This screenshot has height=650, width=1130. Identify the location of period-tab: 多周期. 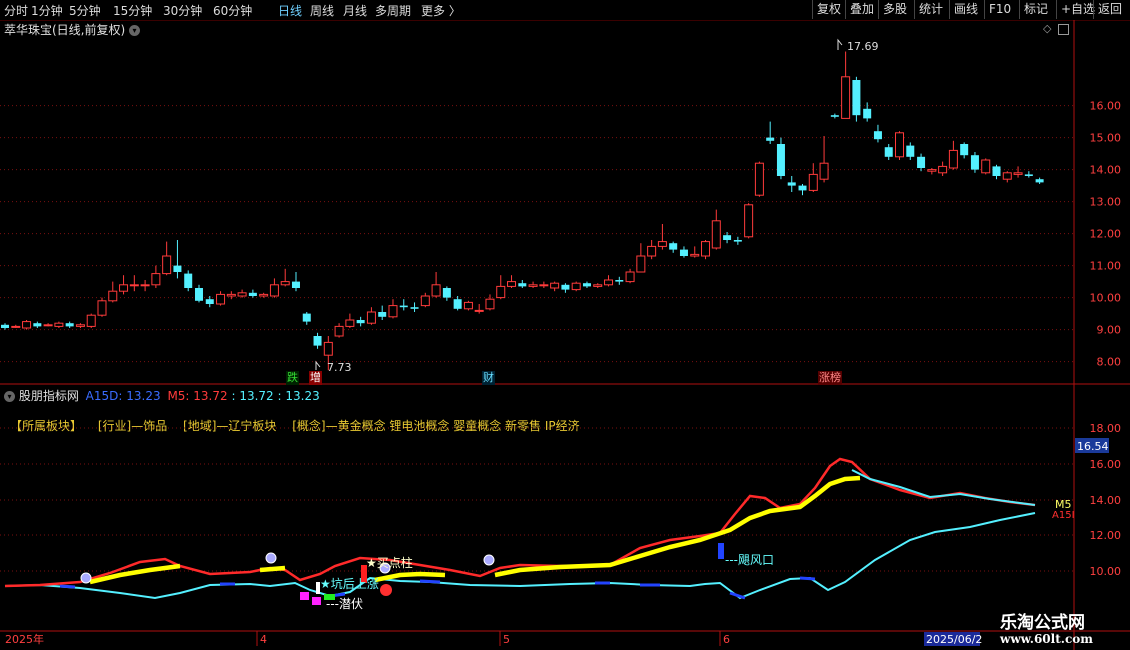
(393, 10).